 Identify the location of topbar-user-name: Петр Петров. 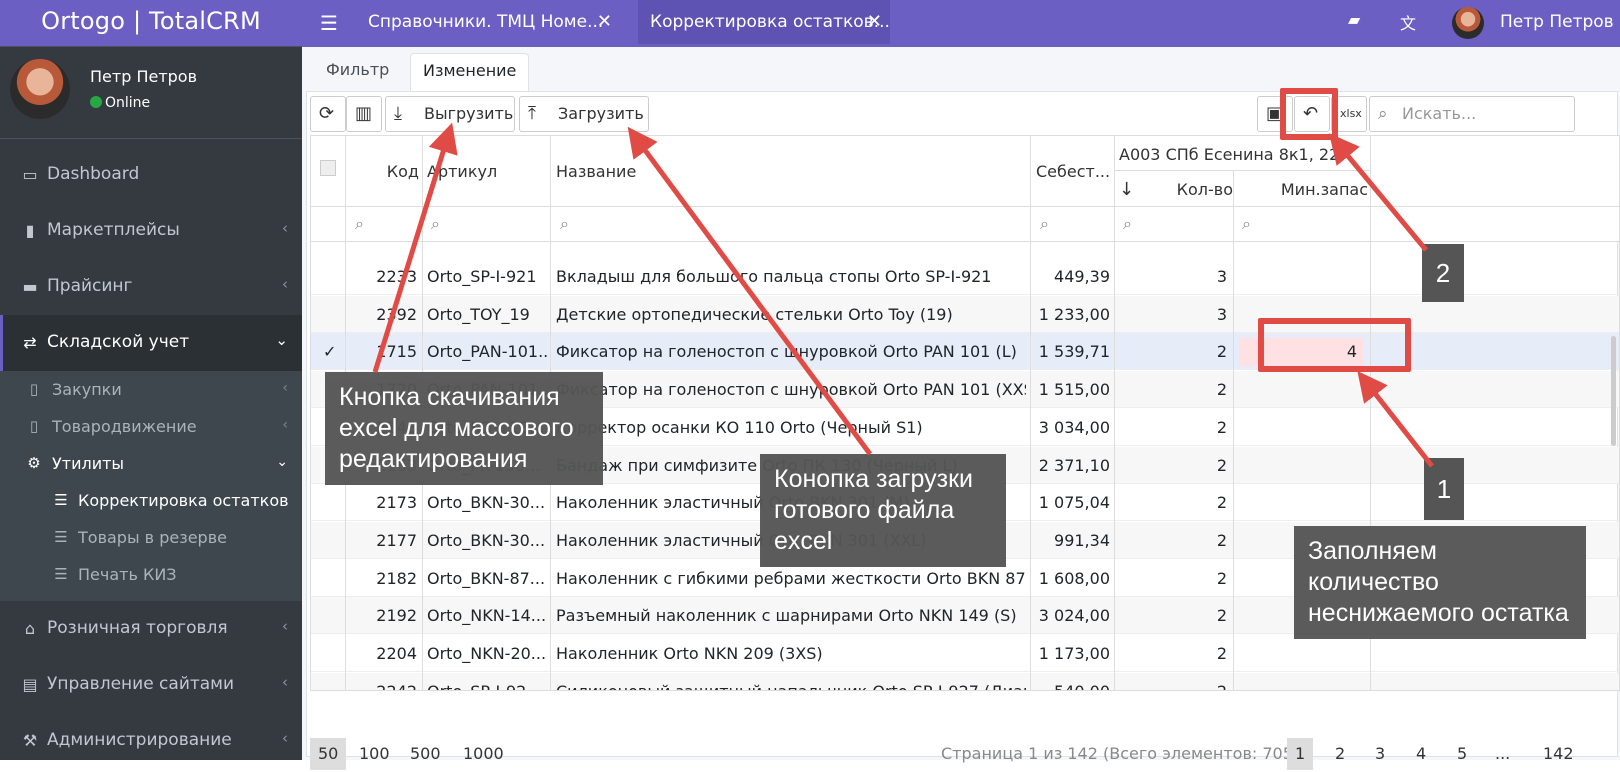
(1557, 22).